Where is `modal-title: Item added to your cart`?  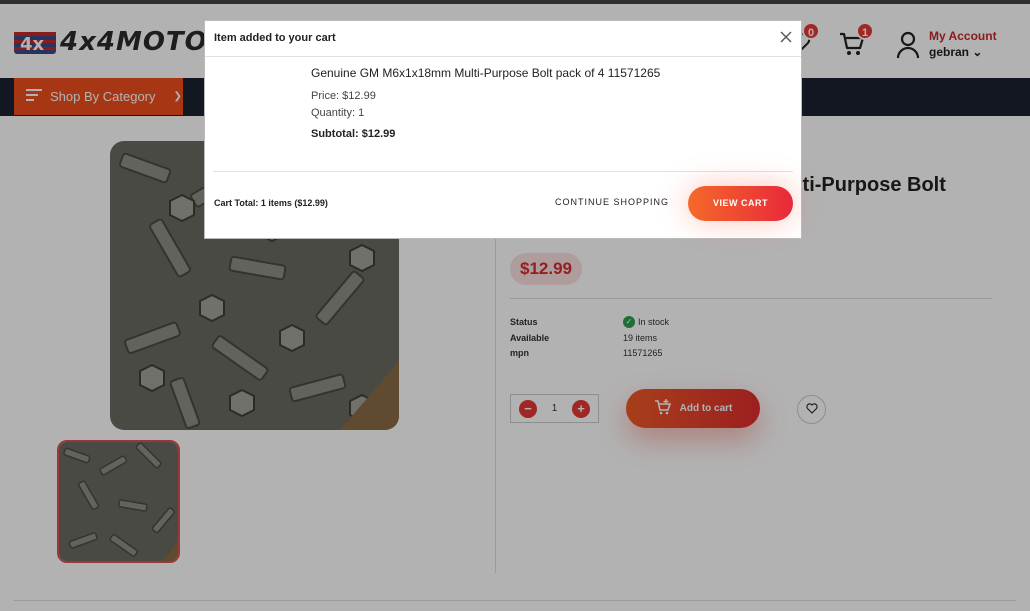
modal-title: Item added to your cart is located at coordinates (275, 38).